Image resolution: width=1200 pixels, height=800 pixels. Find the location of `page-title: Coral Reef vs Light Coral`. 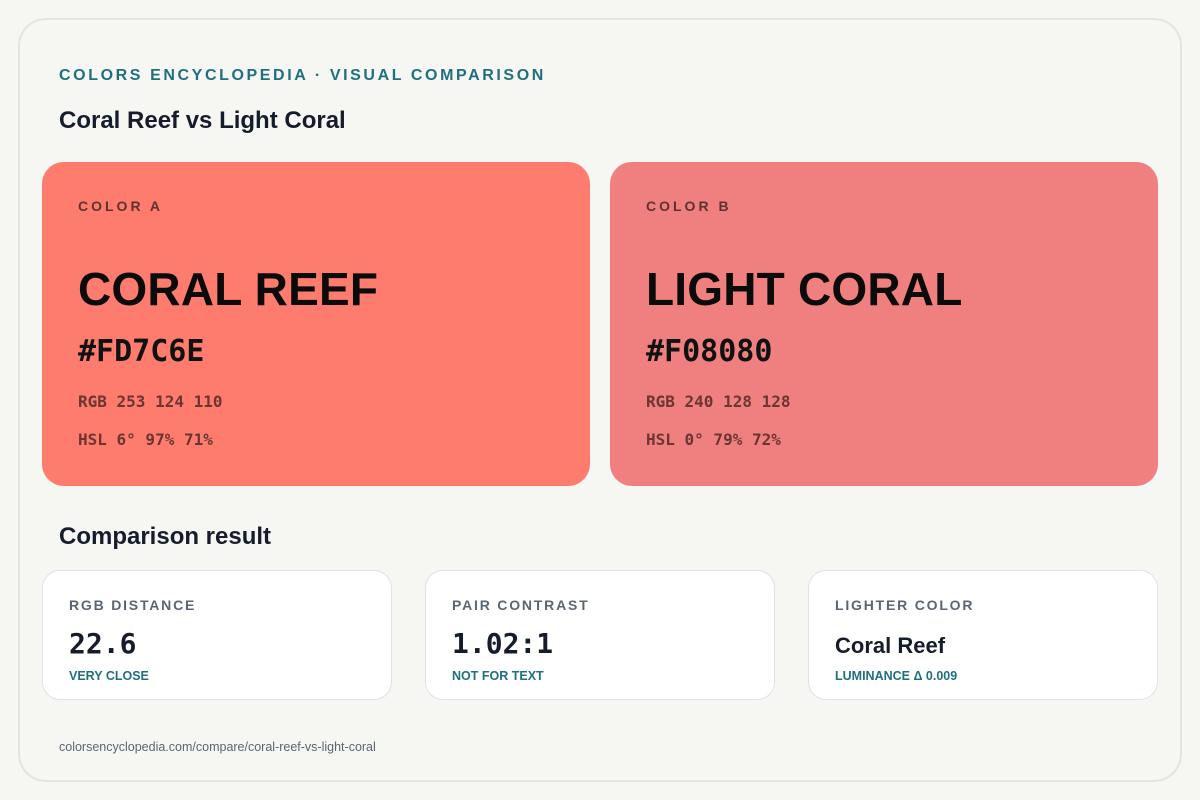

page-title: Coral Reef vs Light Coral is located at coordinates (202, 120).